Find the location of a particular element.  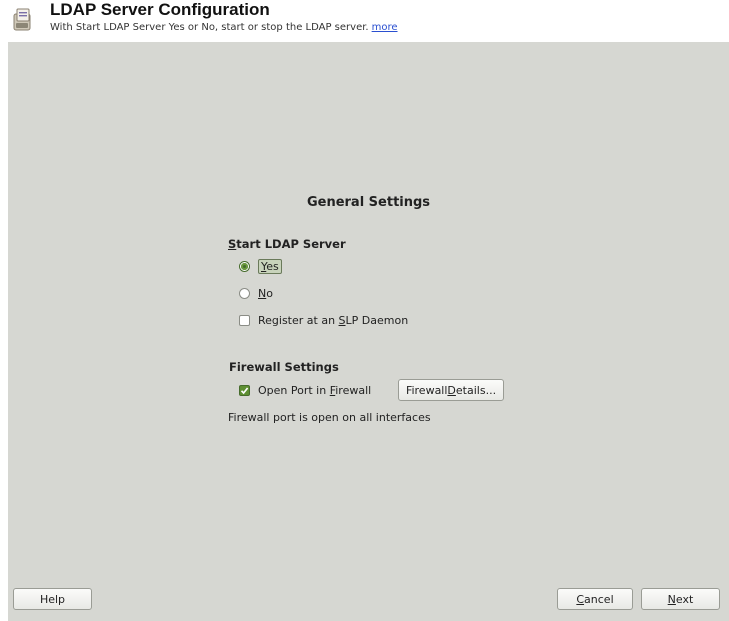

open-port-checkbox is located at coordinates (244, 390).